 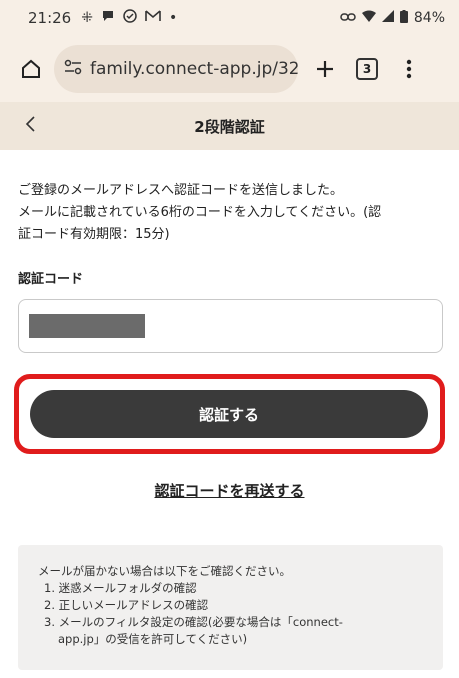 What do you see at coordinates (368, 18) in the screenshot?
I see `wifi-icon` at bounding box center [368, 18].